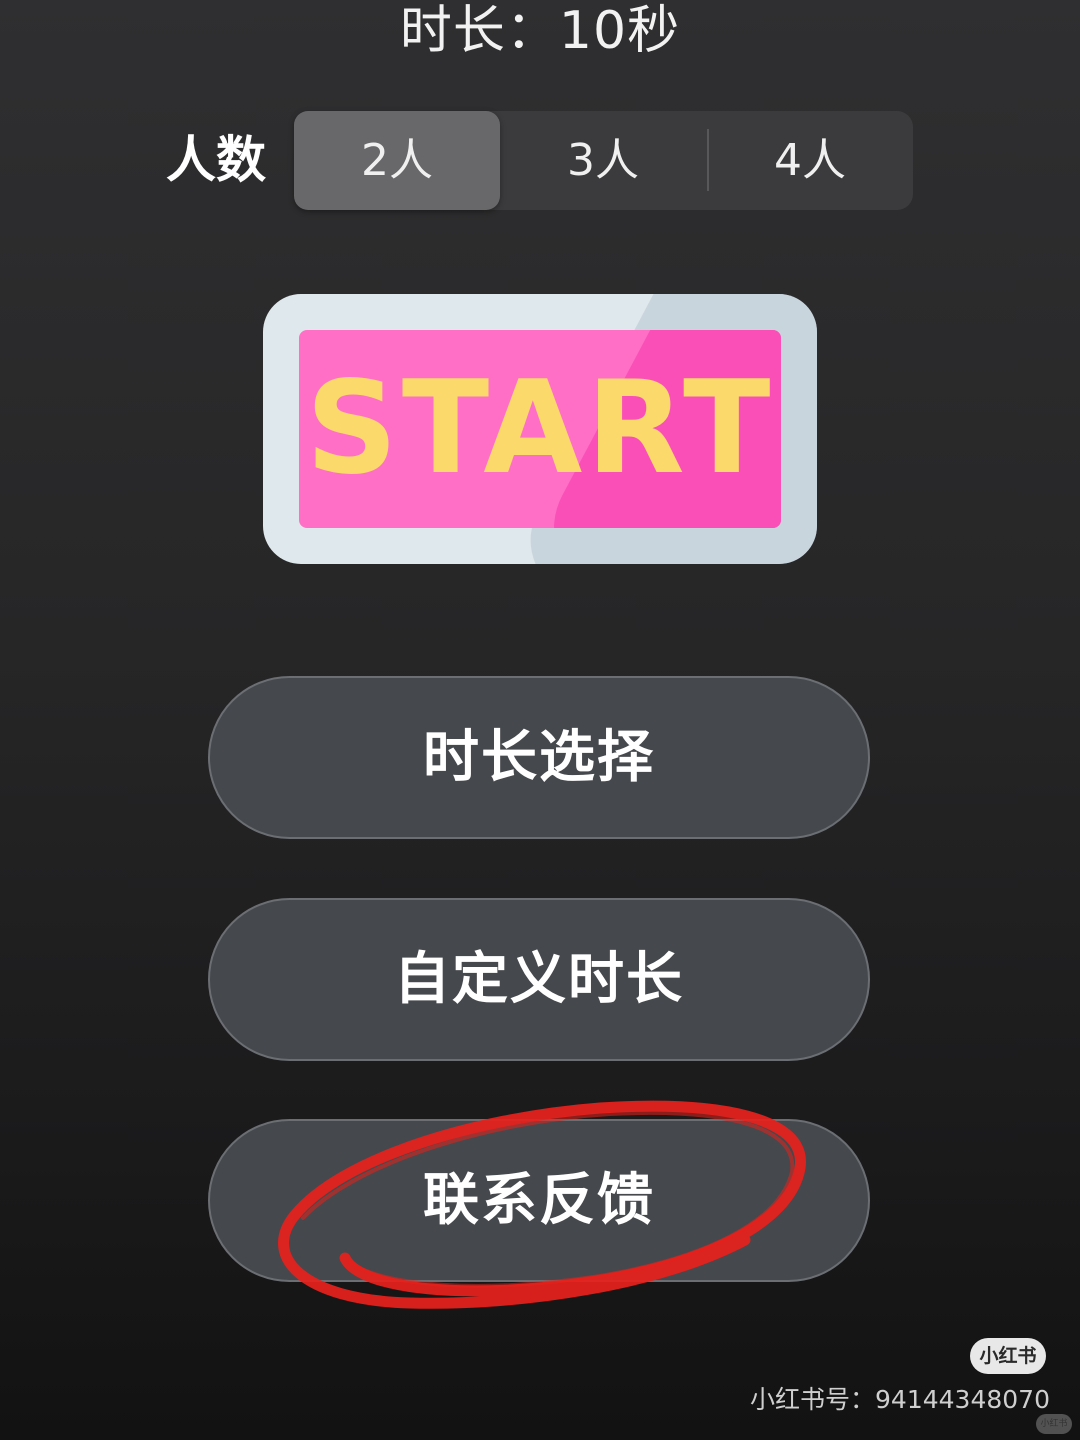 The image size is (1080, 1440). I want to click on xiaohongshu-logo: 小红书, so click(1008, 1356).